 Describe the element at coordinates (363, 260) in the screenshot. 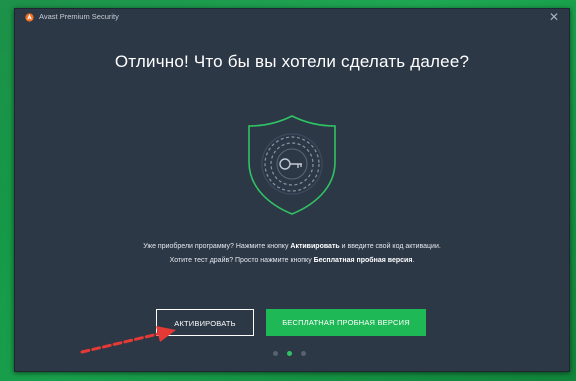

I see `info-trial-bold: Бесплатная пробная версия` at that location.